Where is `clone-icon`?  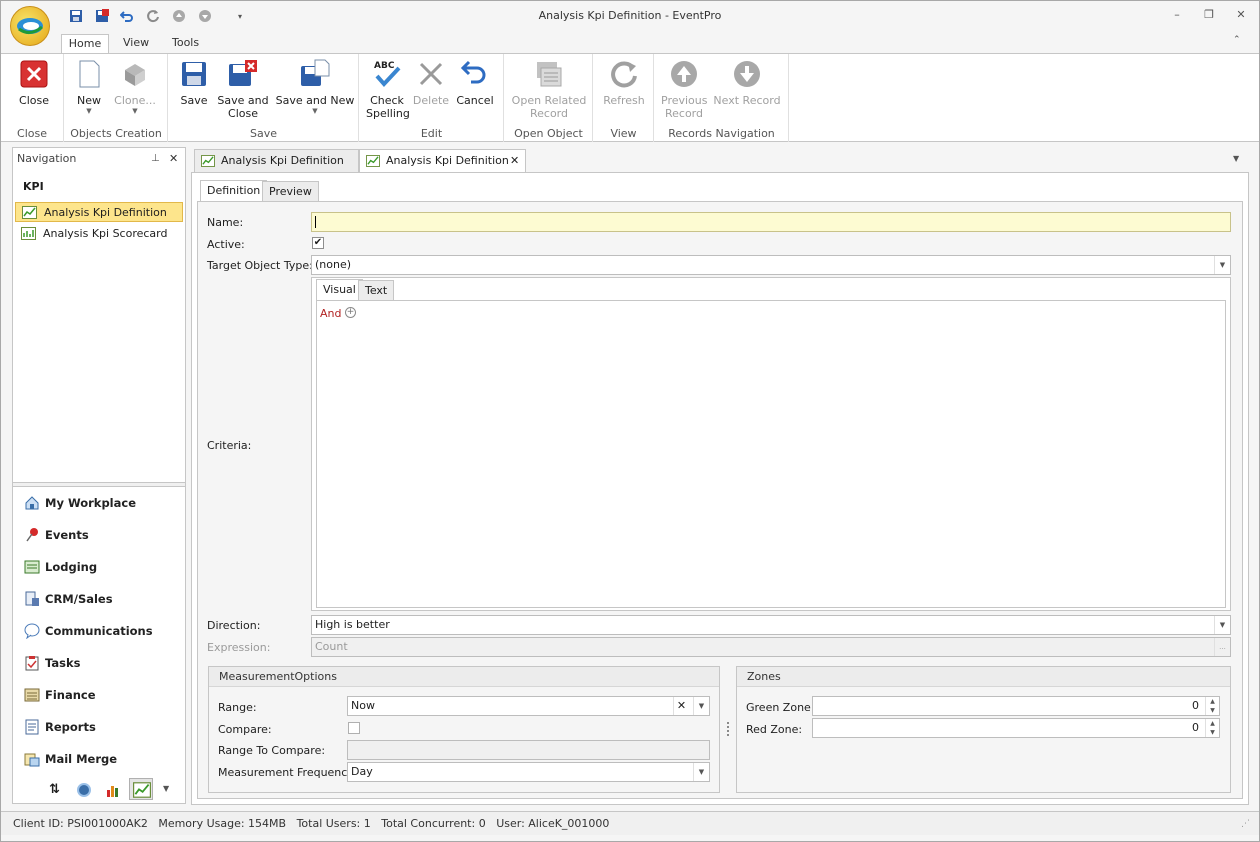 clone-icon is located at coordinates (135, 75).